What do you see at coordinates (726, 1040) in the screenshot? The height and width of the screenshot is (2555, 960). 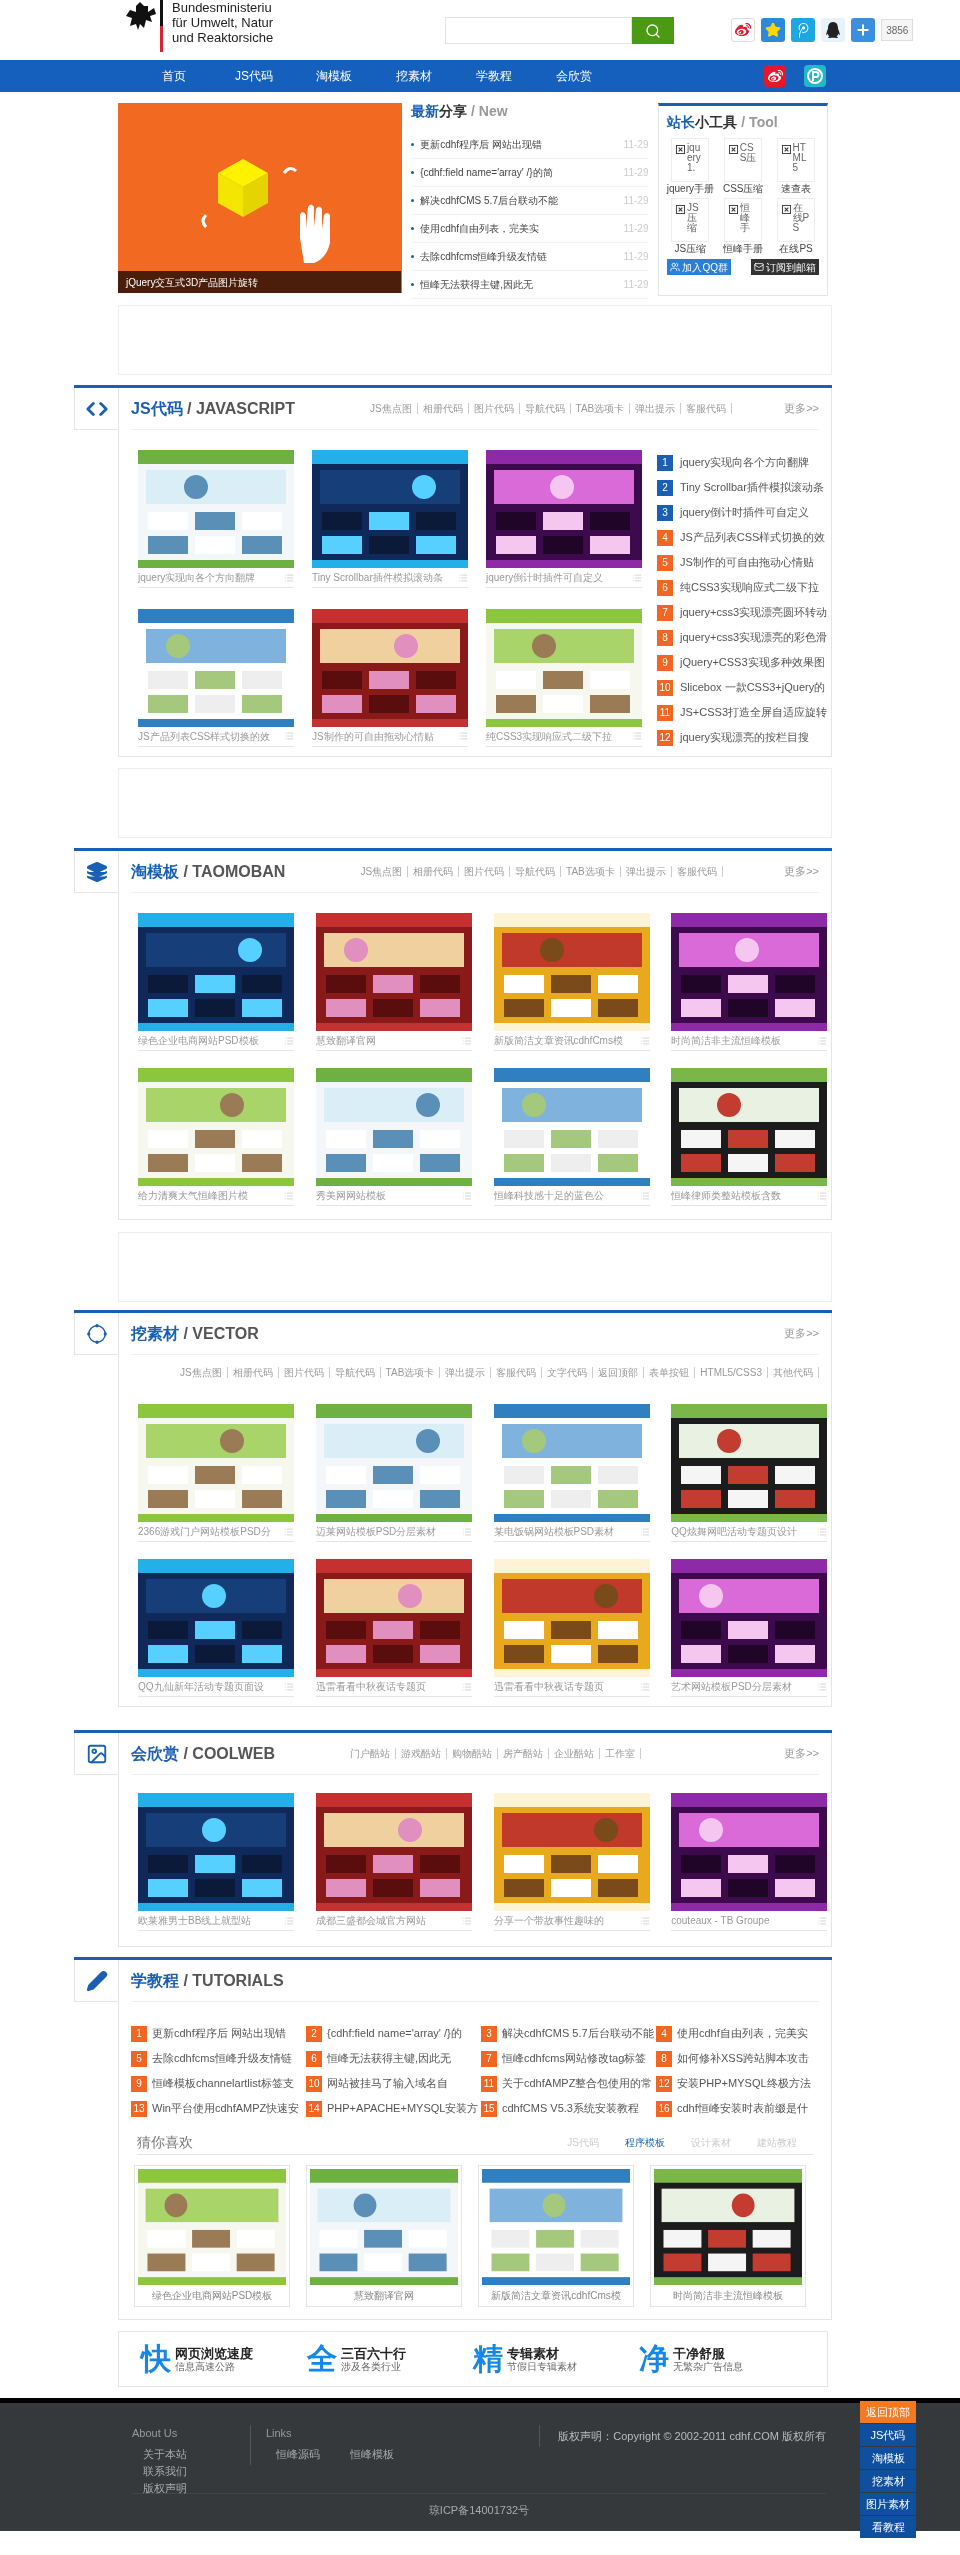 I see `card-title: 时尚简洁非主流恒峰模板` at bounding box center [726, 1040].